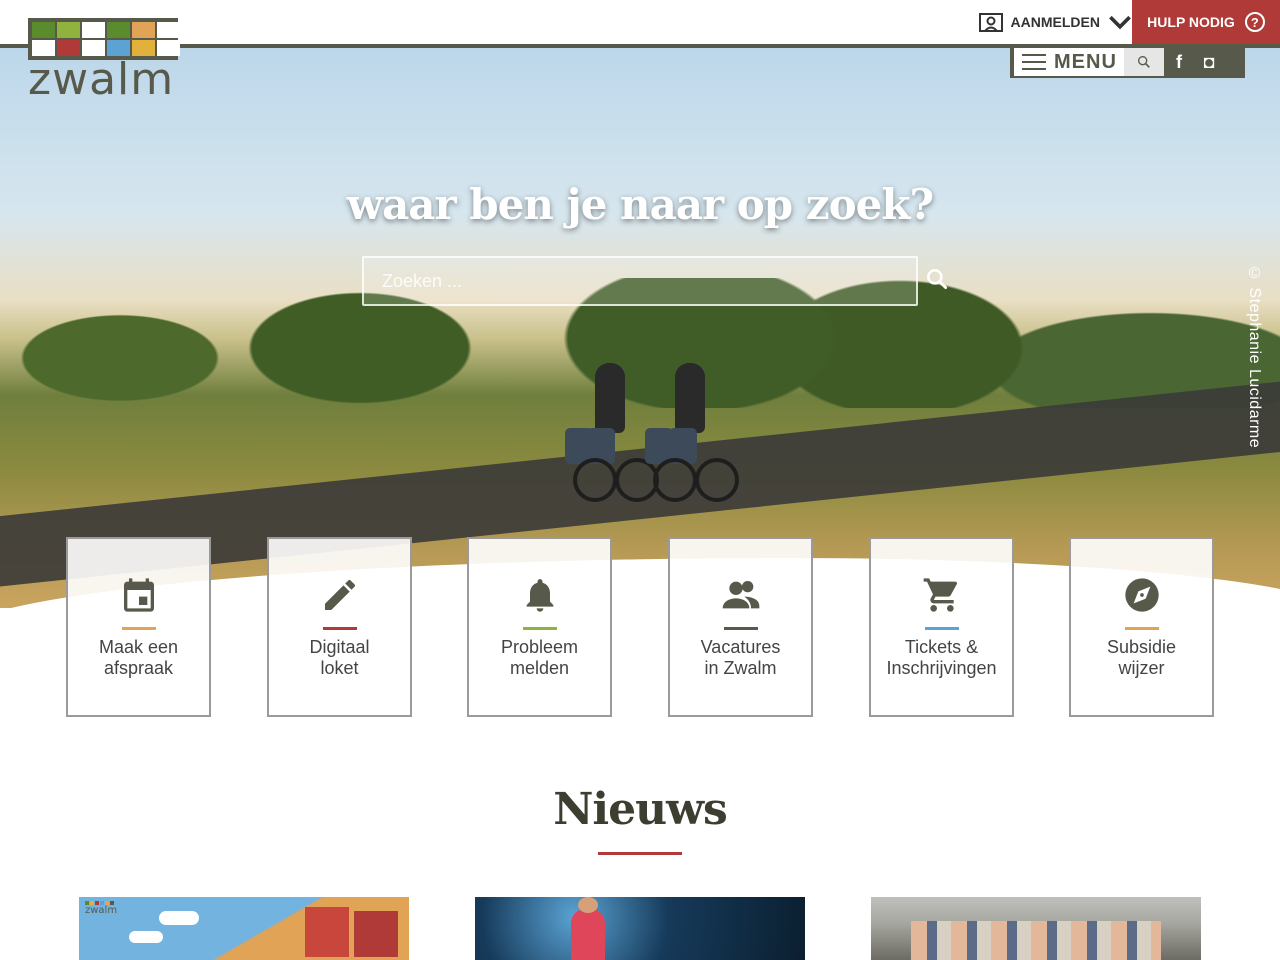 Image resolution: width=1280 pixels, height=960 pixels. I want to click on menu-label: MENU, so click(1085, 61).